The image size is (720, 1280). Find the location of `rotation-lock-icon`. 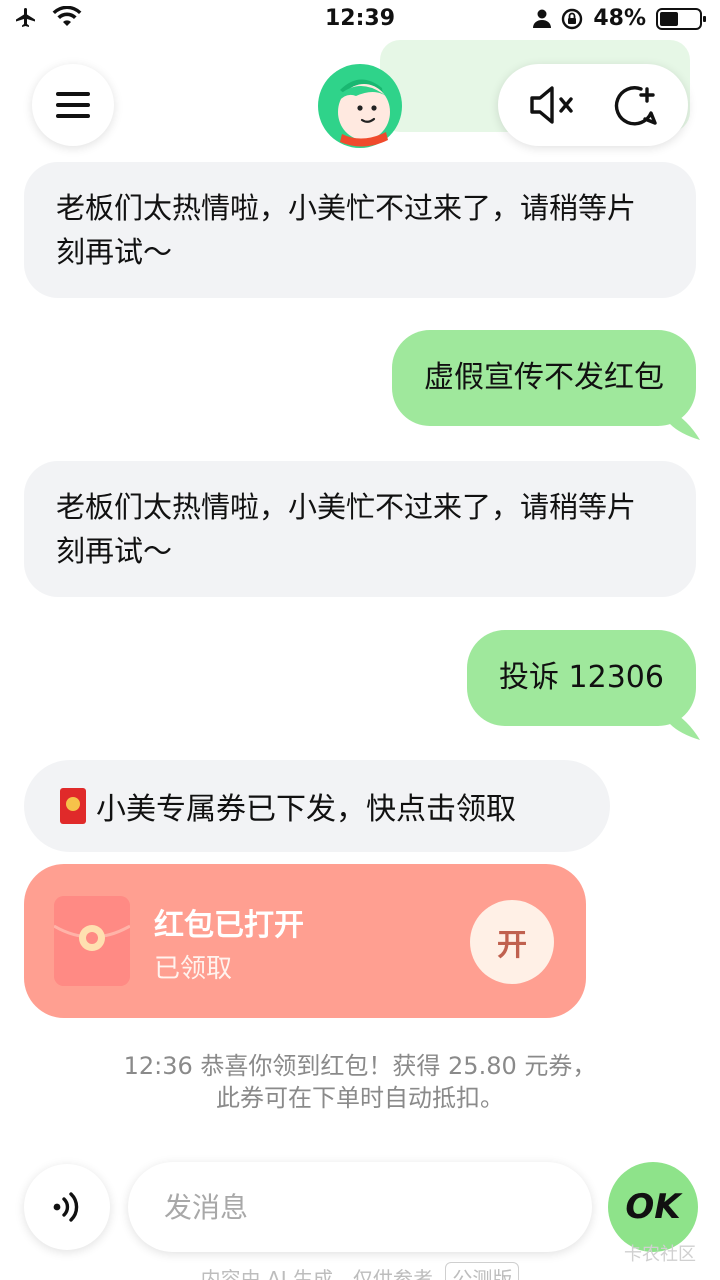

rotation-lock-icon is located at coordinates (572, 18).